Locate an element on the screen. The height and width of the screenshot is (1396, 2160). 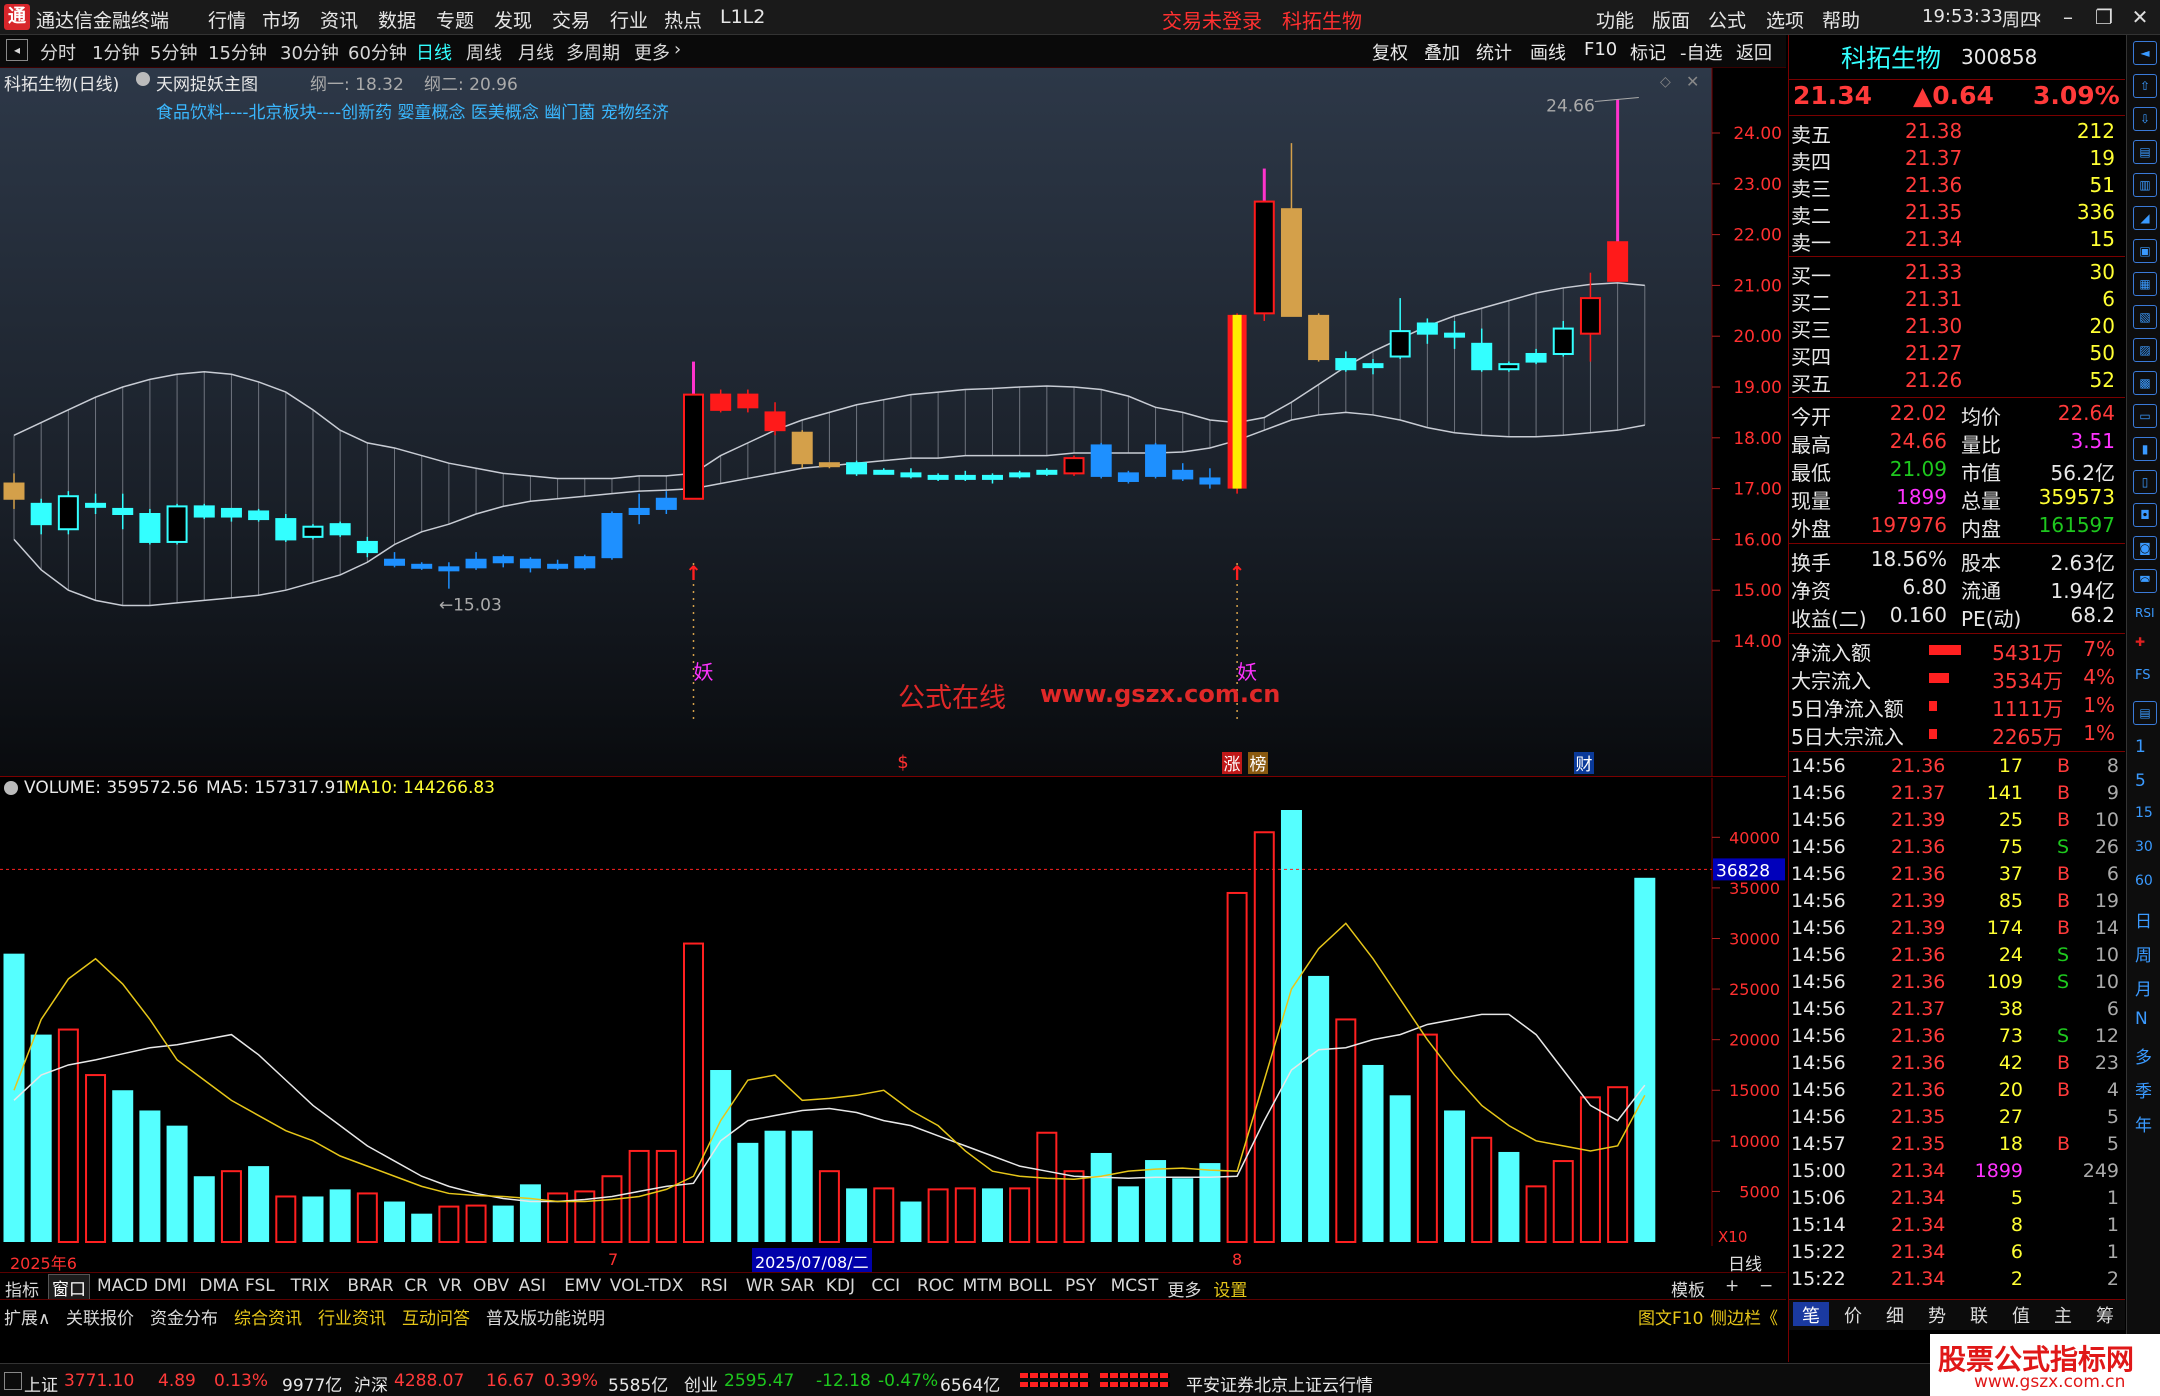
indicator-tab: FSL is located at coordinates (260, 1286).